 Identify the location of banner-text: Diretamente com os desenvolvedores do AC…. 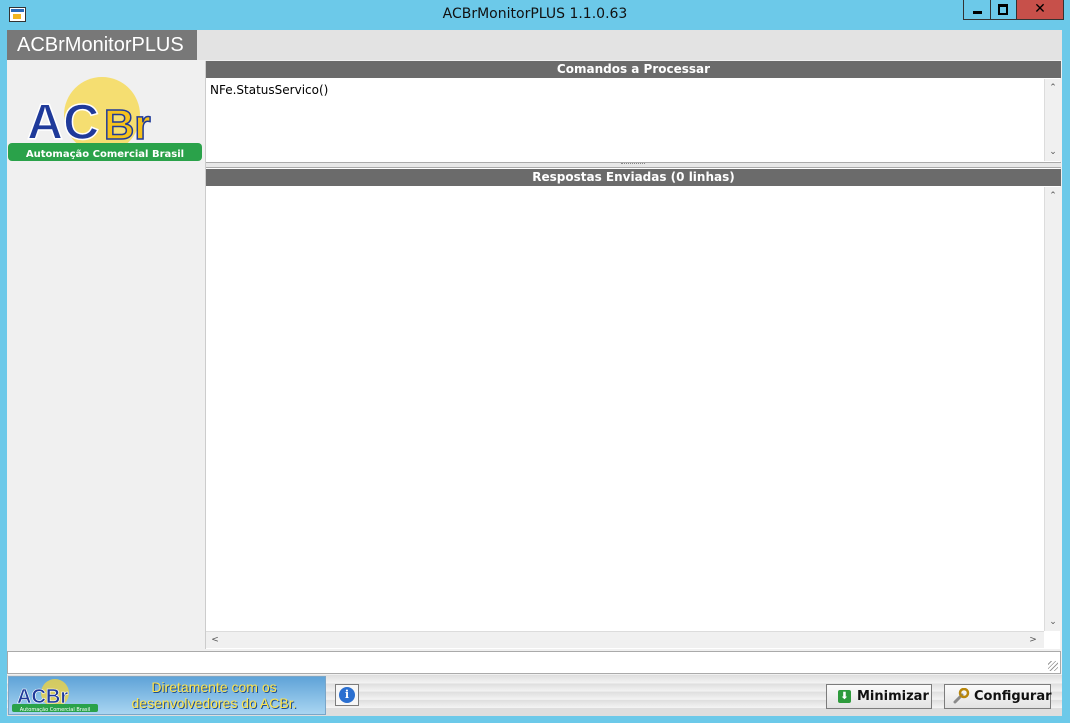
(214, 695).